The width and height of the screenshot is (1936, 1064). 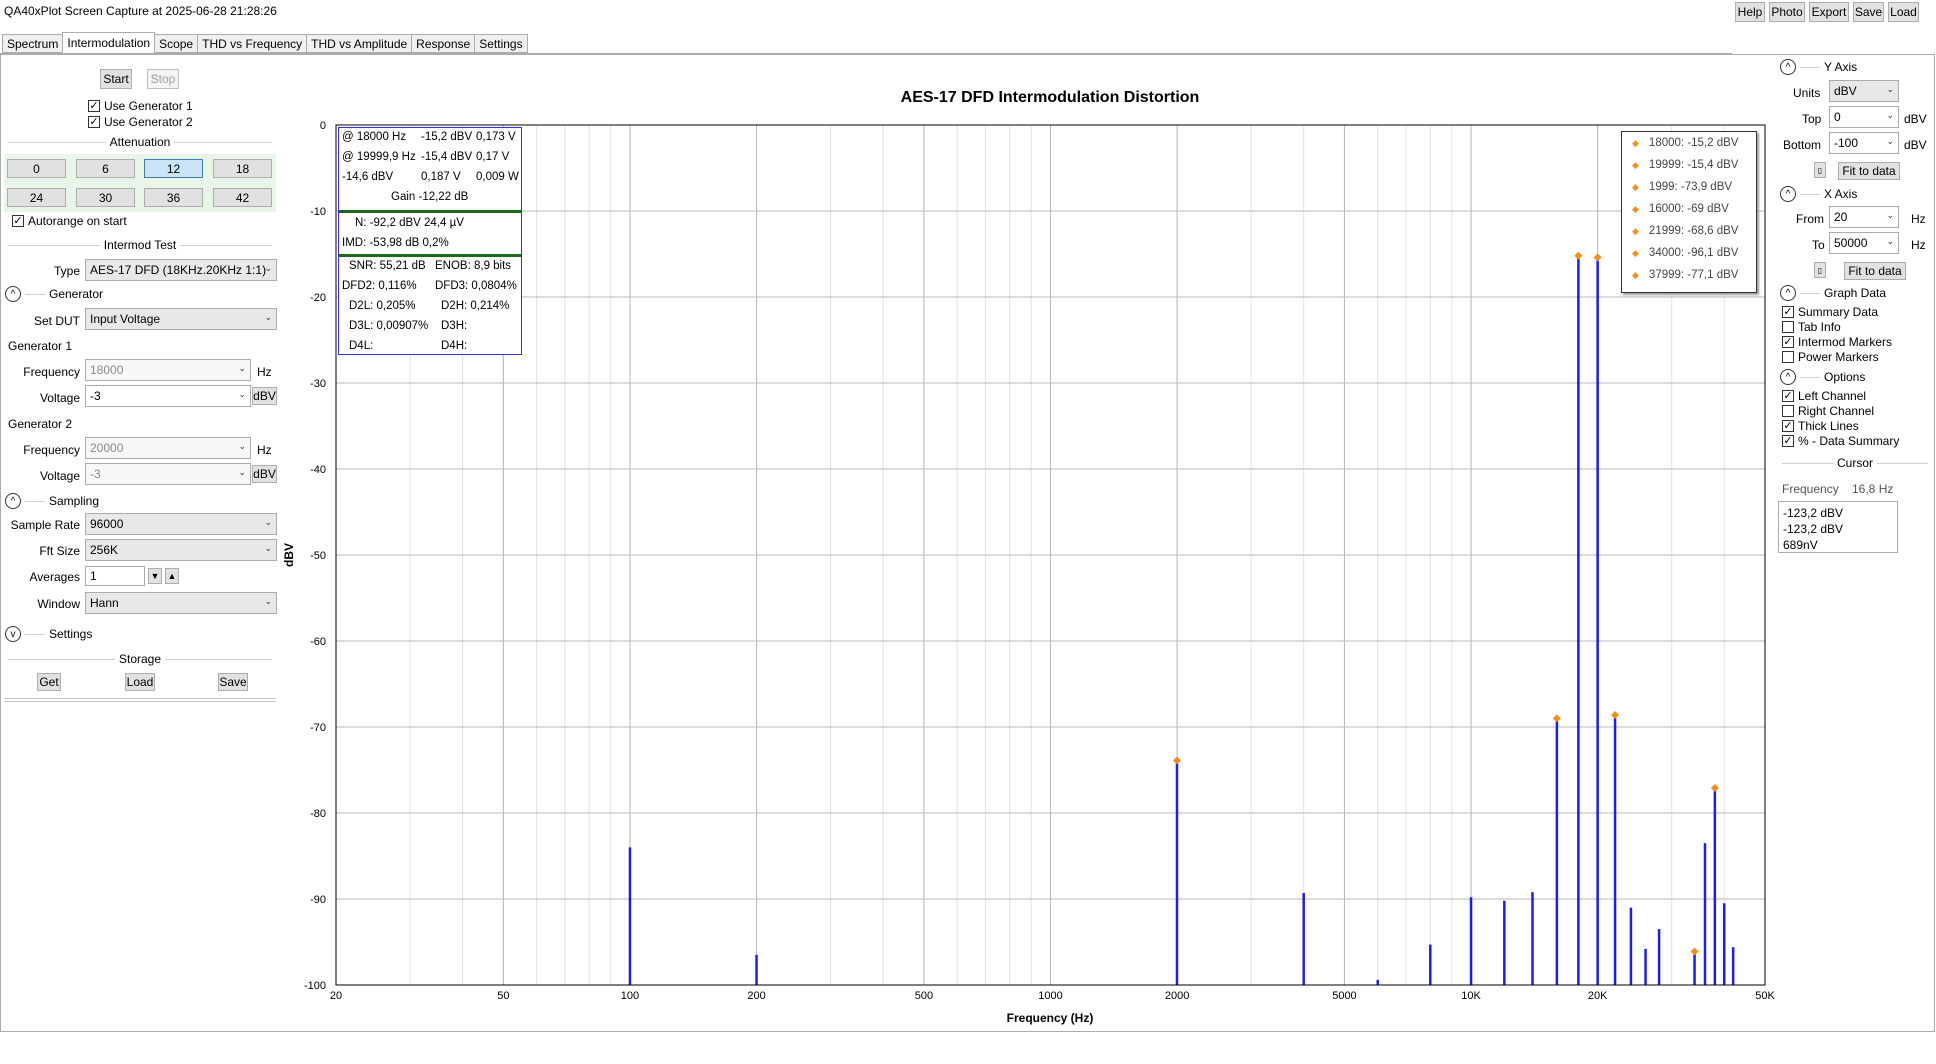 I want to click on to-label: To, so click(x=1818, y=245).